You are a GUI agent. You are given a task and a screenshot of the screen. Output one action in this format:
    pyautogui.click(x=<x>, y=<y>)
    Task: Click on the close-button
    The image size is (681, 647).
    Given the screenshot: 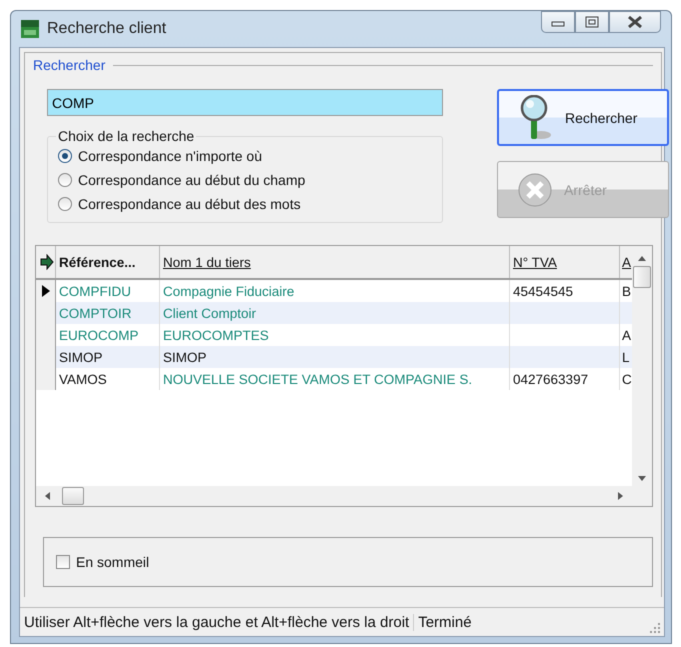 What is the action you would take?
    pyautogui.click(x=635, y=22)
    